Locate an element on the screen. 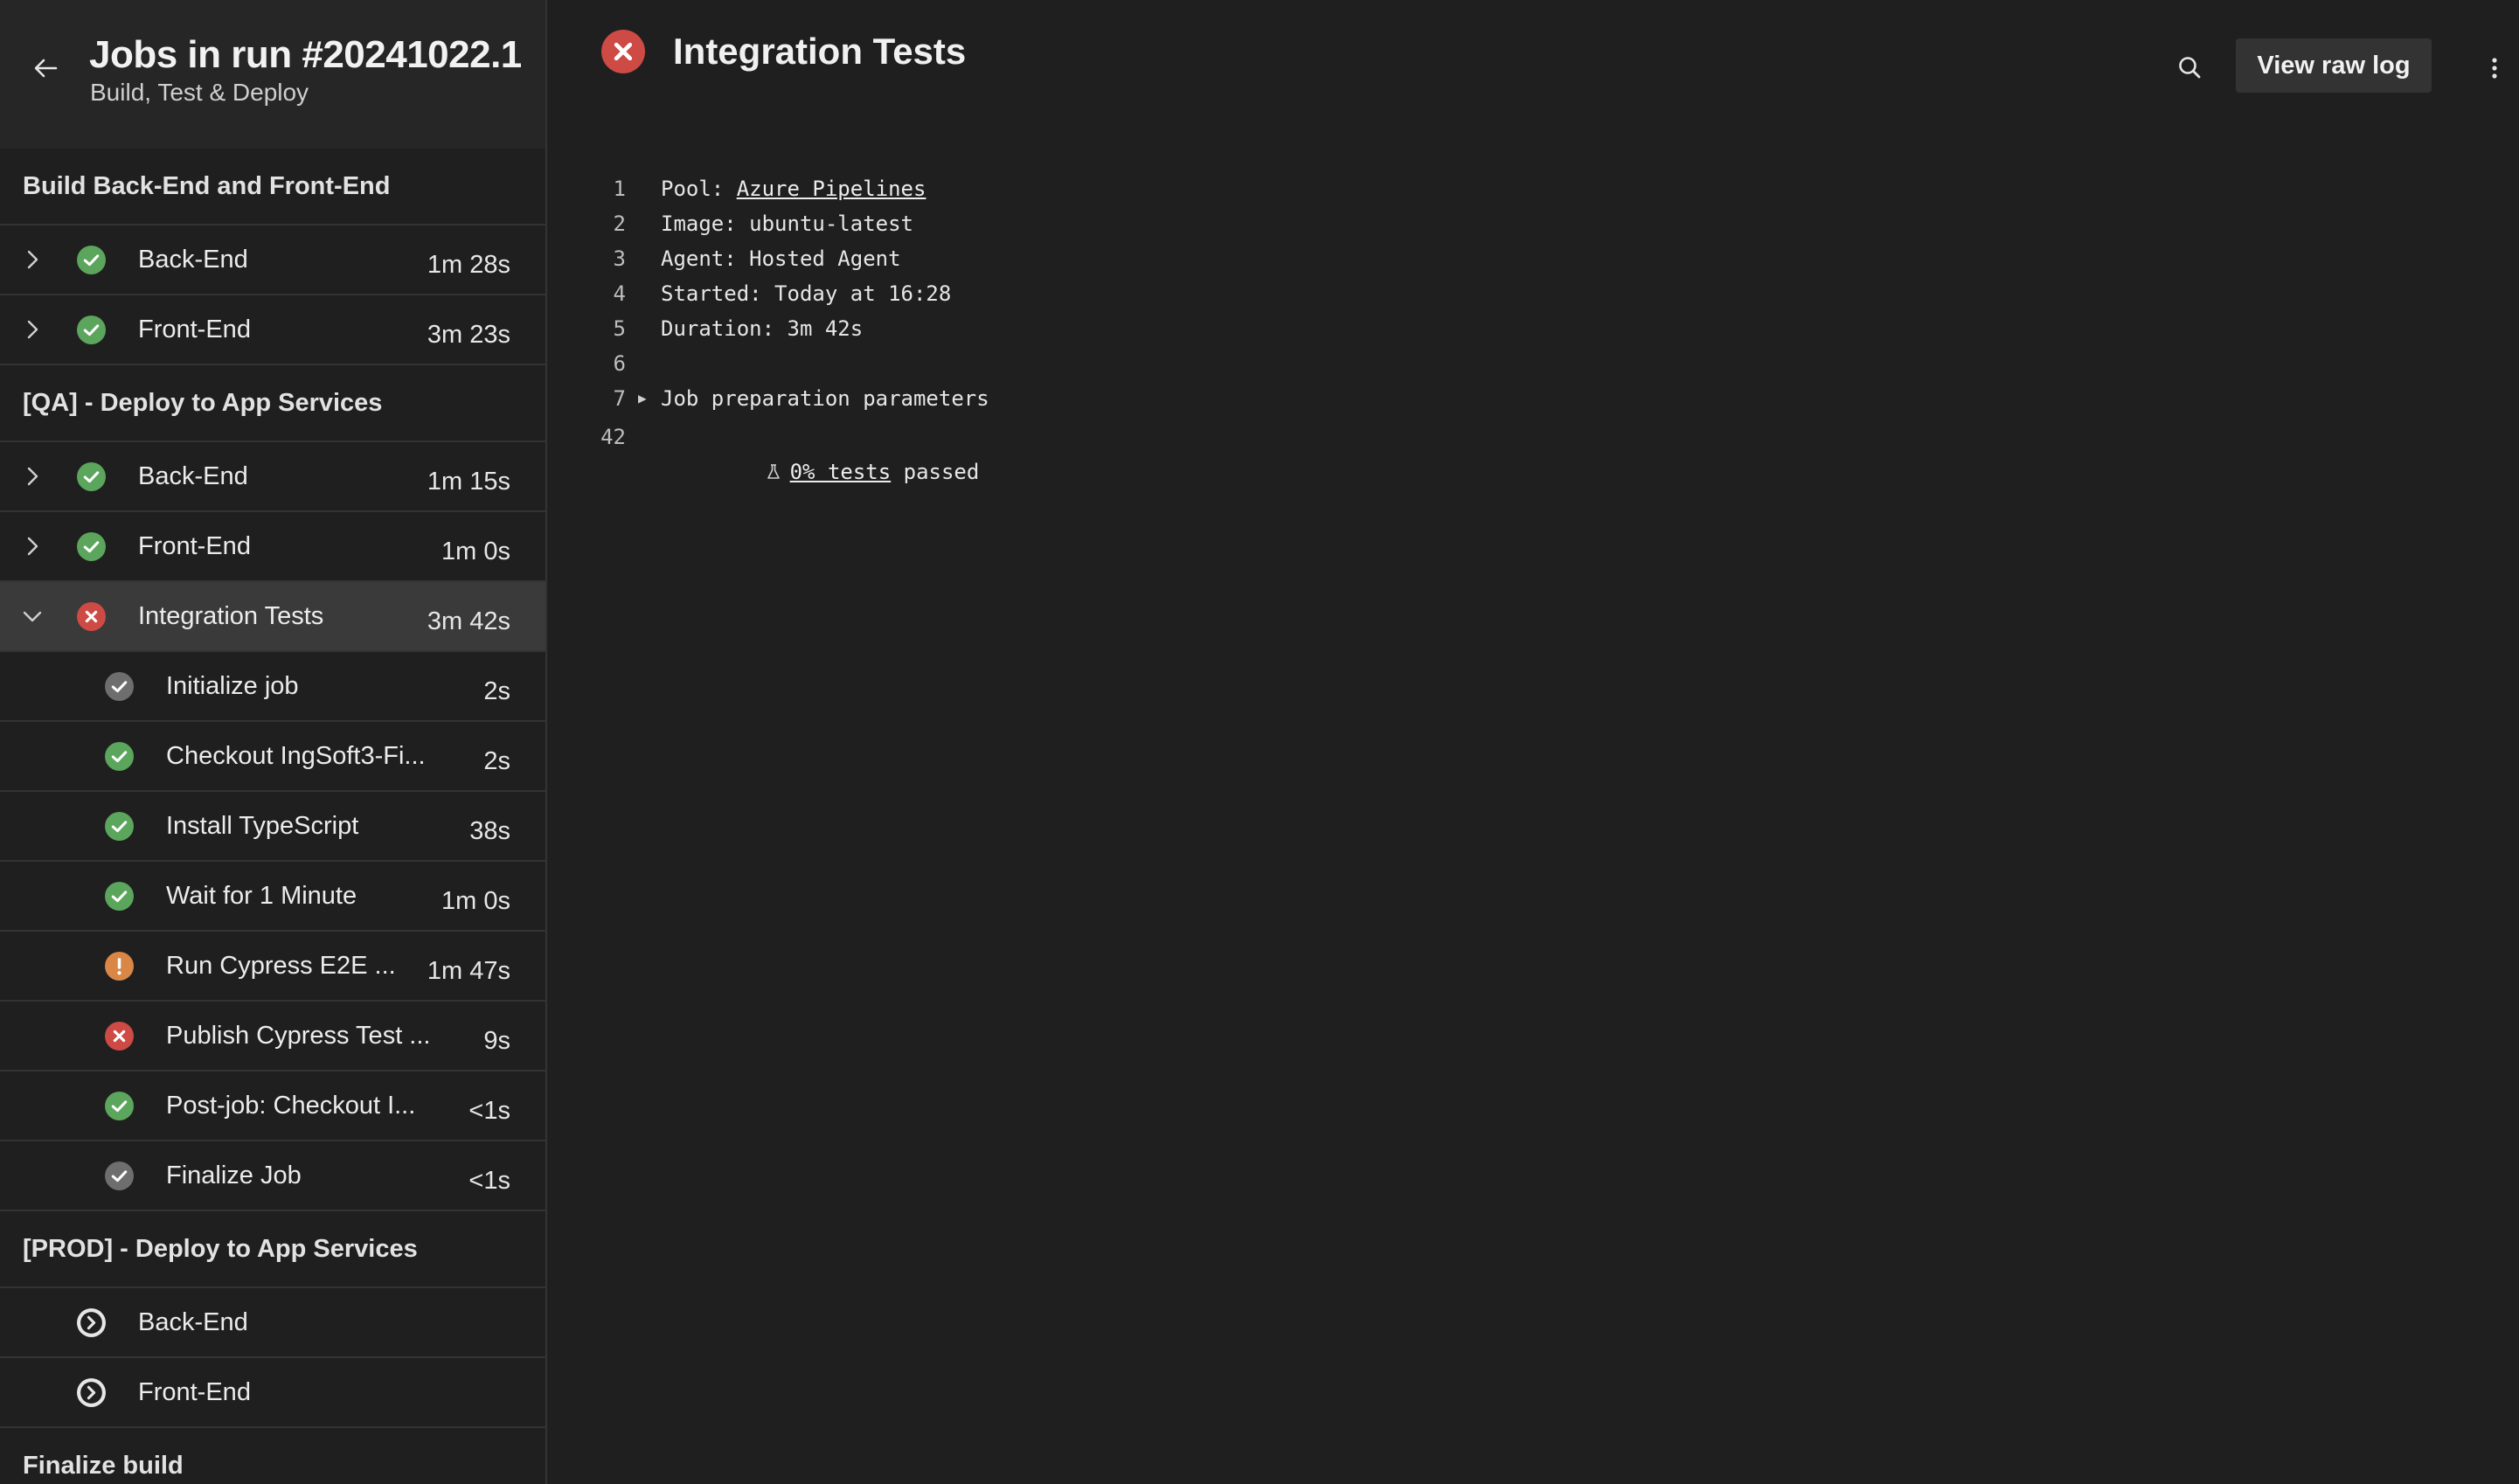 The image size is (2519, 1484). pipeline-name: Build, Test & Deploy is located at coordinates (199, 92).